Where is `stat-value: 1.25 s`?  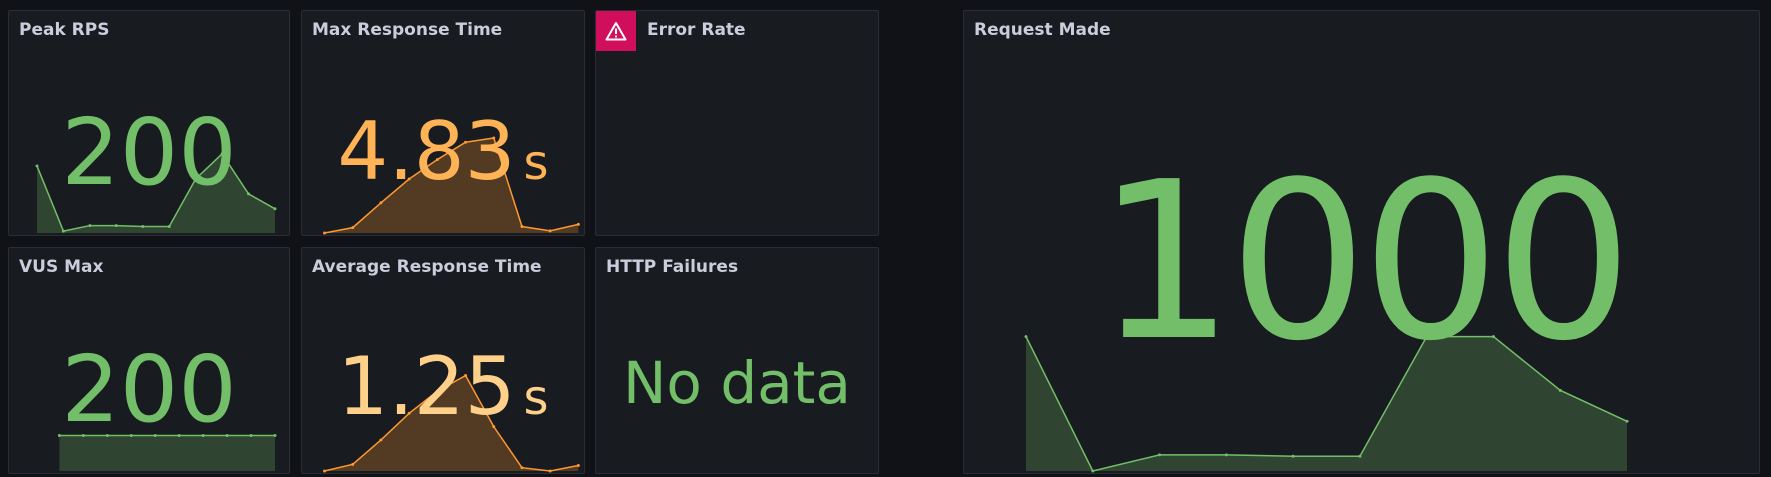
stat-value: 1.25 s is located at coordinates (443, 387).